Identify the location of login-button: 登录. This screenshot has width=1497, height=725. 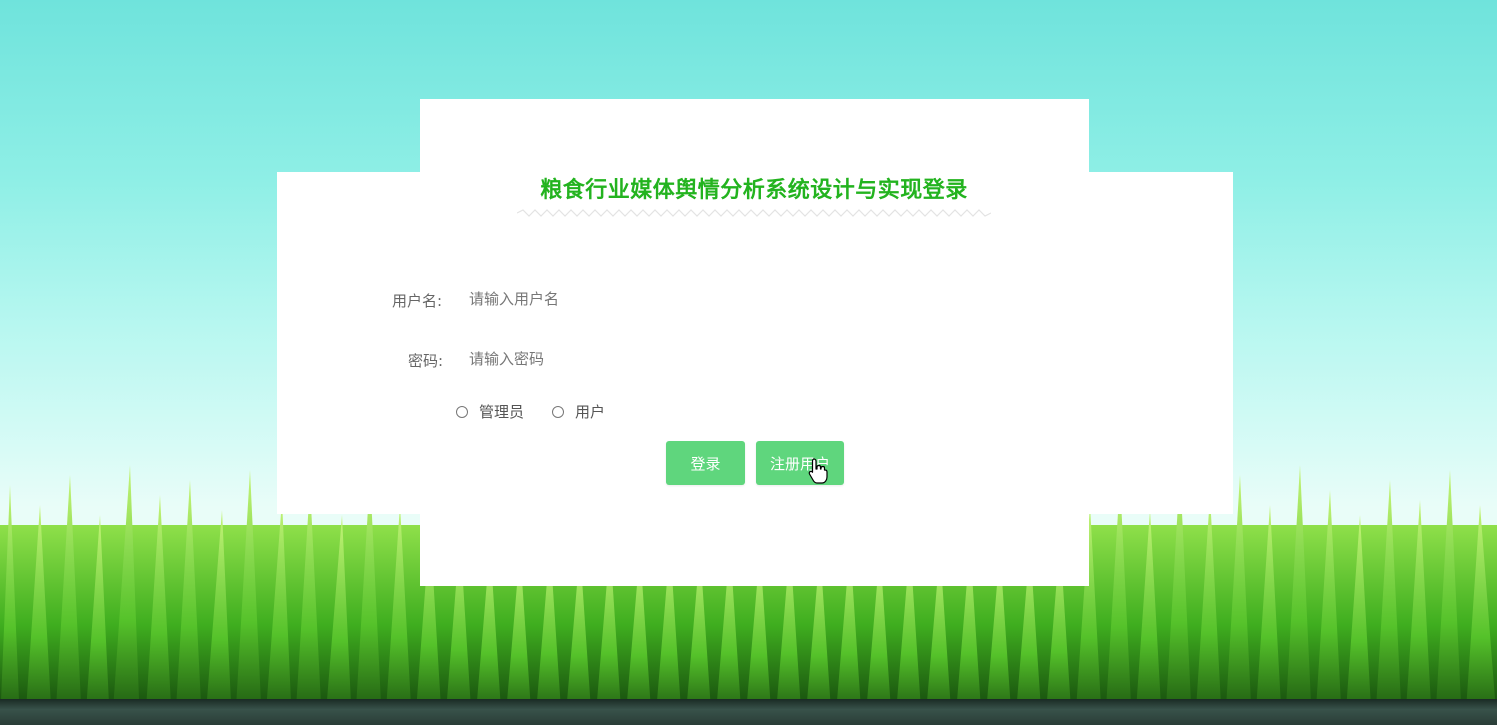
(705, 463).